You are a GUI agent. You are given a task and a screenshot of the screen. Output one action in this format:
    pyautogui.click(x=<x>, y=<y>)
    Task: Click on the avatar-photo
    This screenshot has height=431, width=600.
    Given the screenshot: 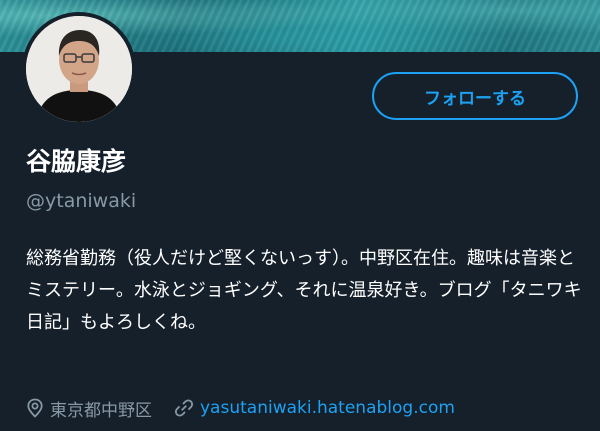 What is the action you would take?
    pyautogui.click(x=79, y=69)
    